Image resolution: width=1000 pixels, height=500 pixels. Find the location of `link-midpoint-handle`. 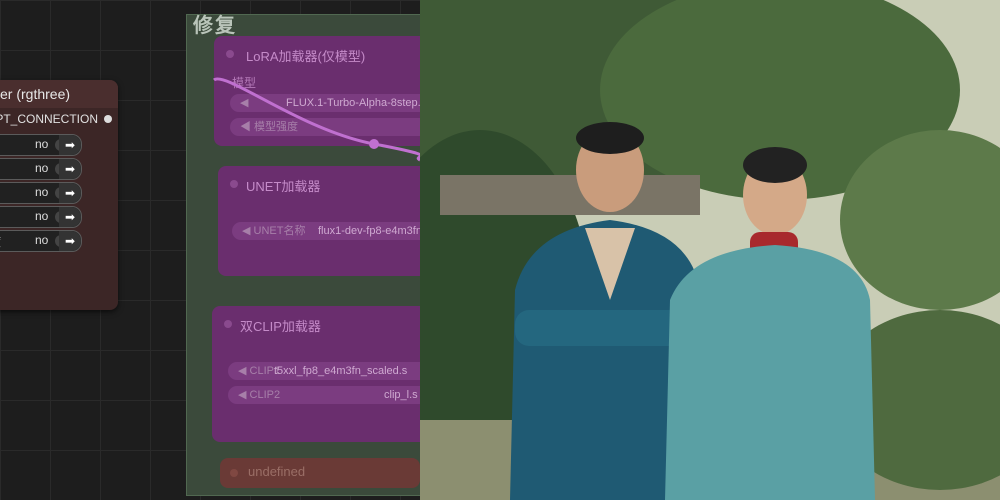

link-midpoint-handle is located at coordinates (374, 144).